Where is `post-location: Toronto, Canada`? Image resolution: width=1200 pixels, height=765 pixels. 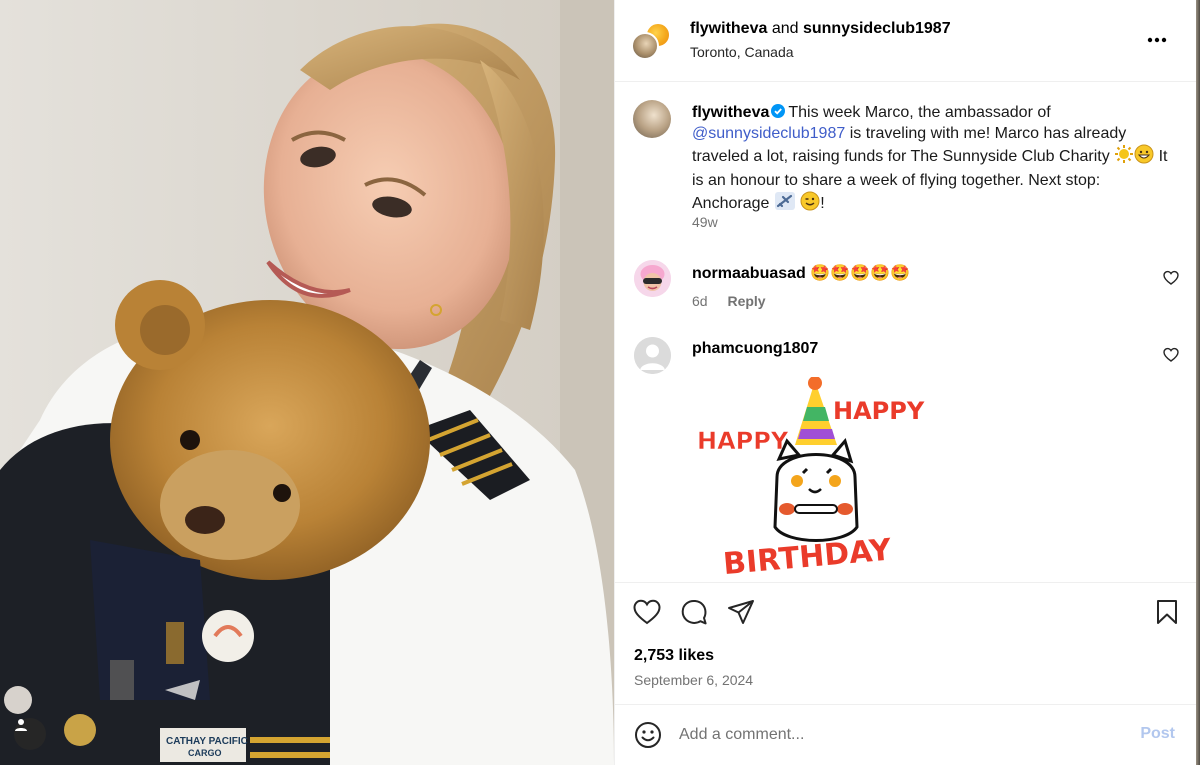
post-location: Toronto, Canada is located at coordinates (742, 52).